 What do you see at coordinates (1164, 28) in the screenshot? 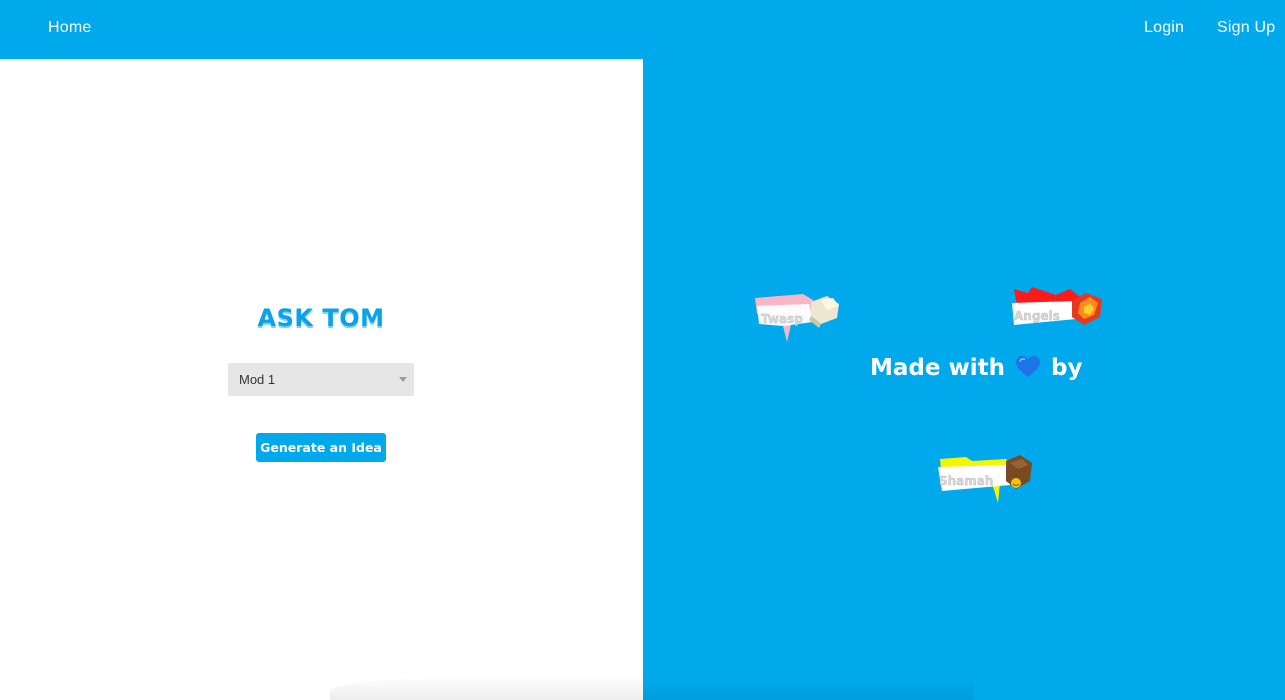
I see `nav-login-link: Login` at bounding box center [1164, 28].